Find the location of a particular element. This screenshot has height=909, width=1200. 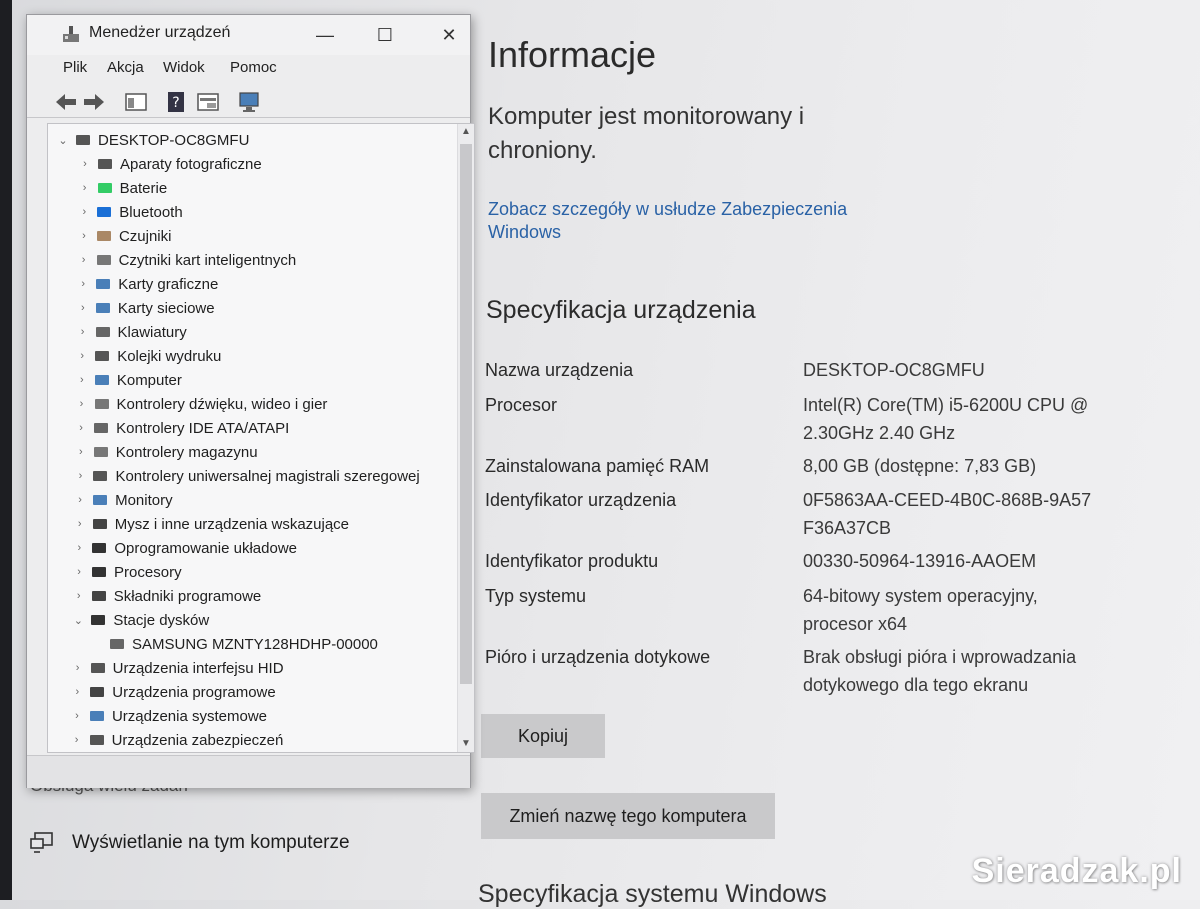

tree-item-label: Monitory is located at coordinates (144, 500).